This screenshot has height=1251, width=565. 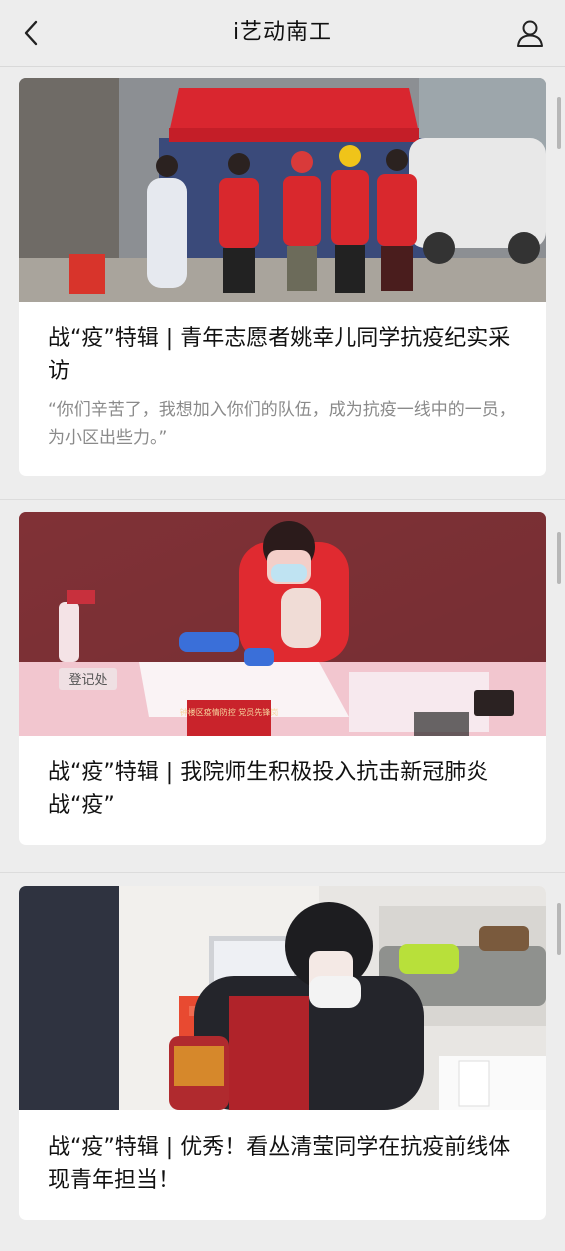 I want to click on article-title: 战“疫”特辑 | 我院师生积极投入抗击新冠肺炎战“疫”, so click(x=285, y=789).